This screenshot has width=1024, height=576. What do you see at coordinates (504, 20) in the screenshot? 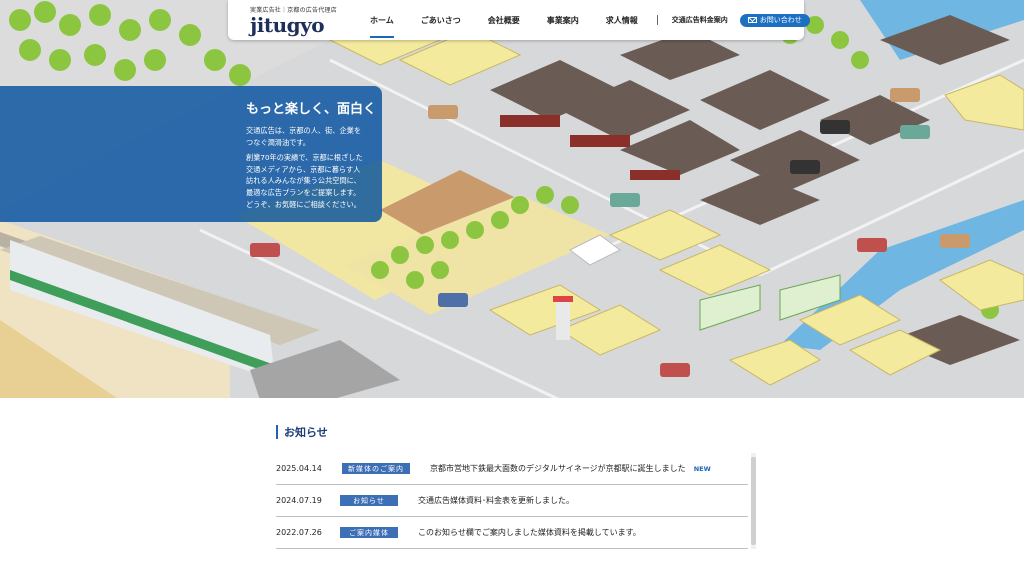
I see `nav-item-company: 会社概要` at bounding box center [504, 20].